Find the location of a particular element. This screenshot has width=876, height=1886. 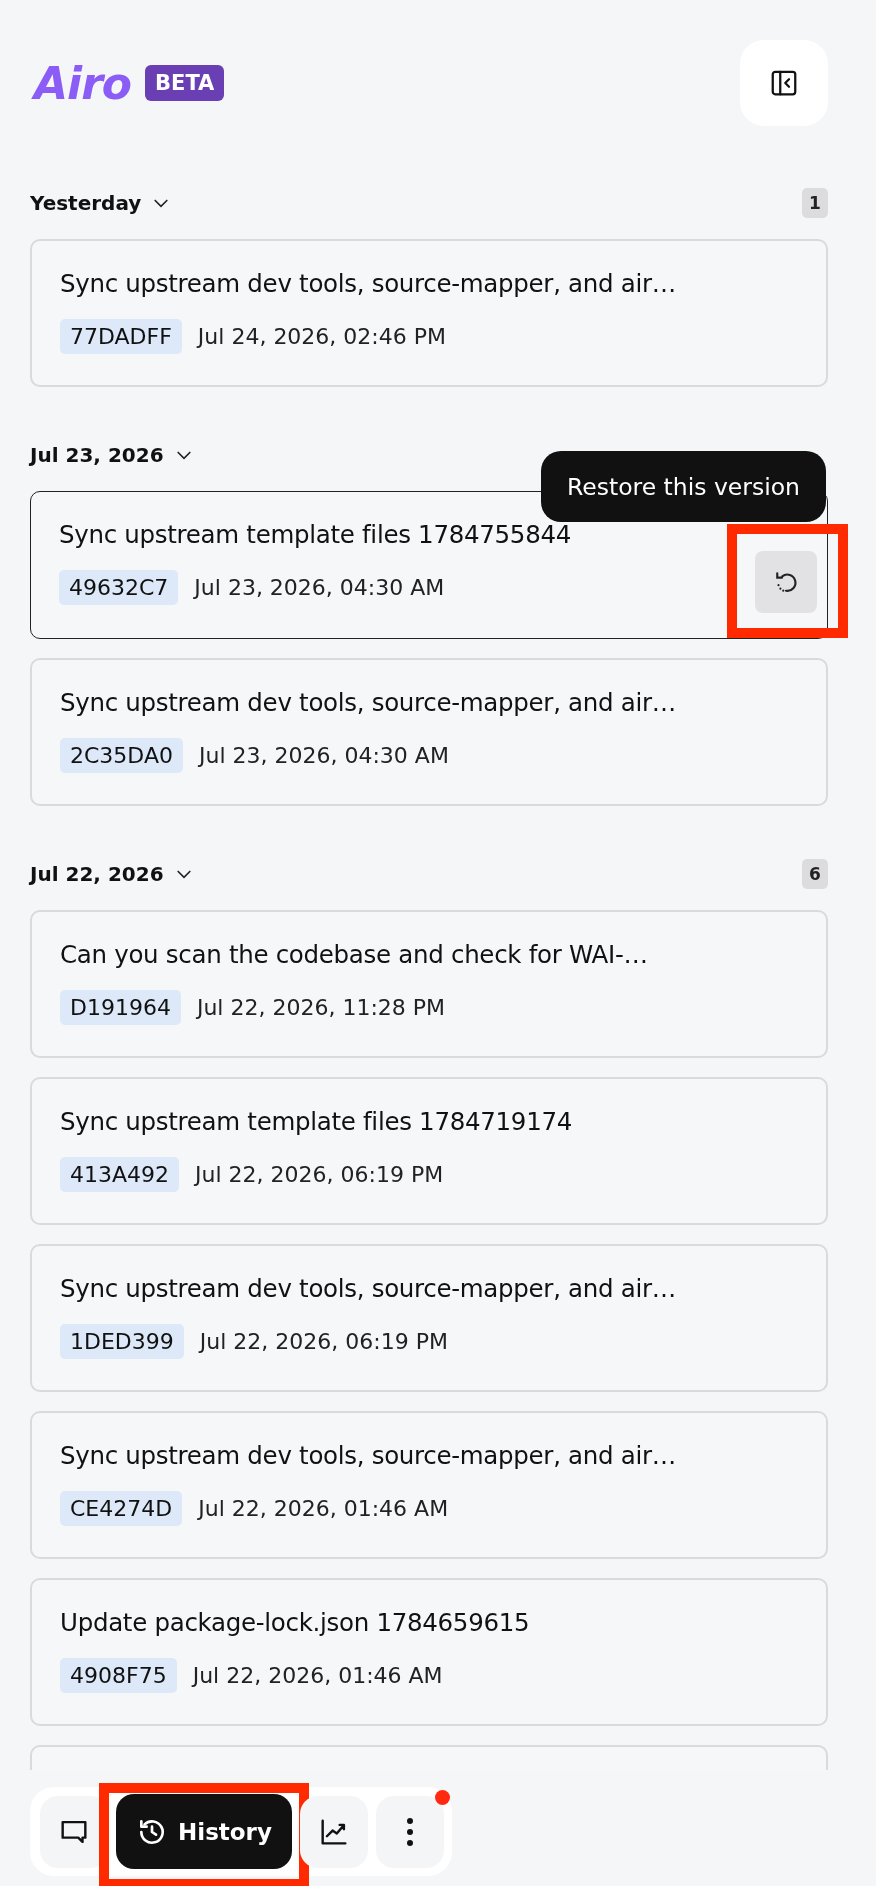

commit-hash: 4908F75 is located at coordinates (118, 1675).